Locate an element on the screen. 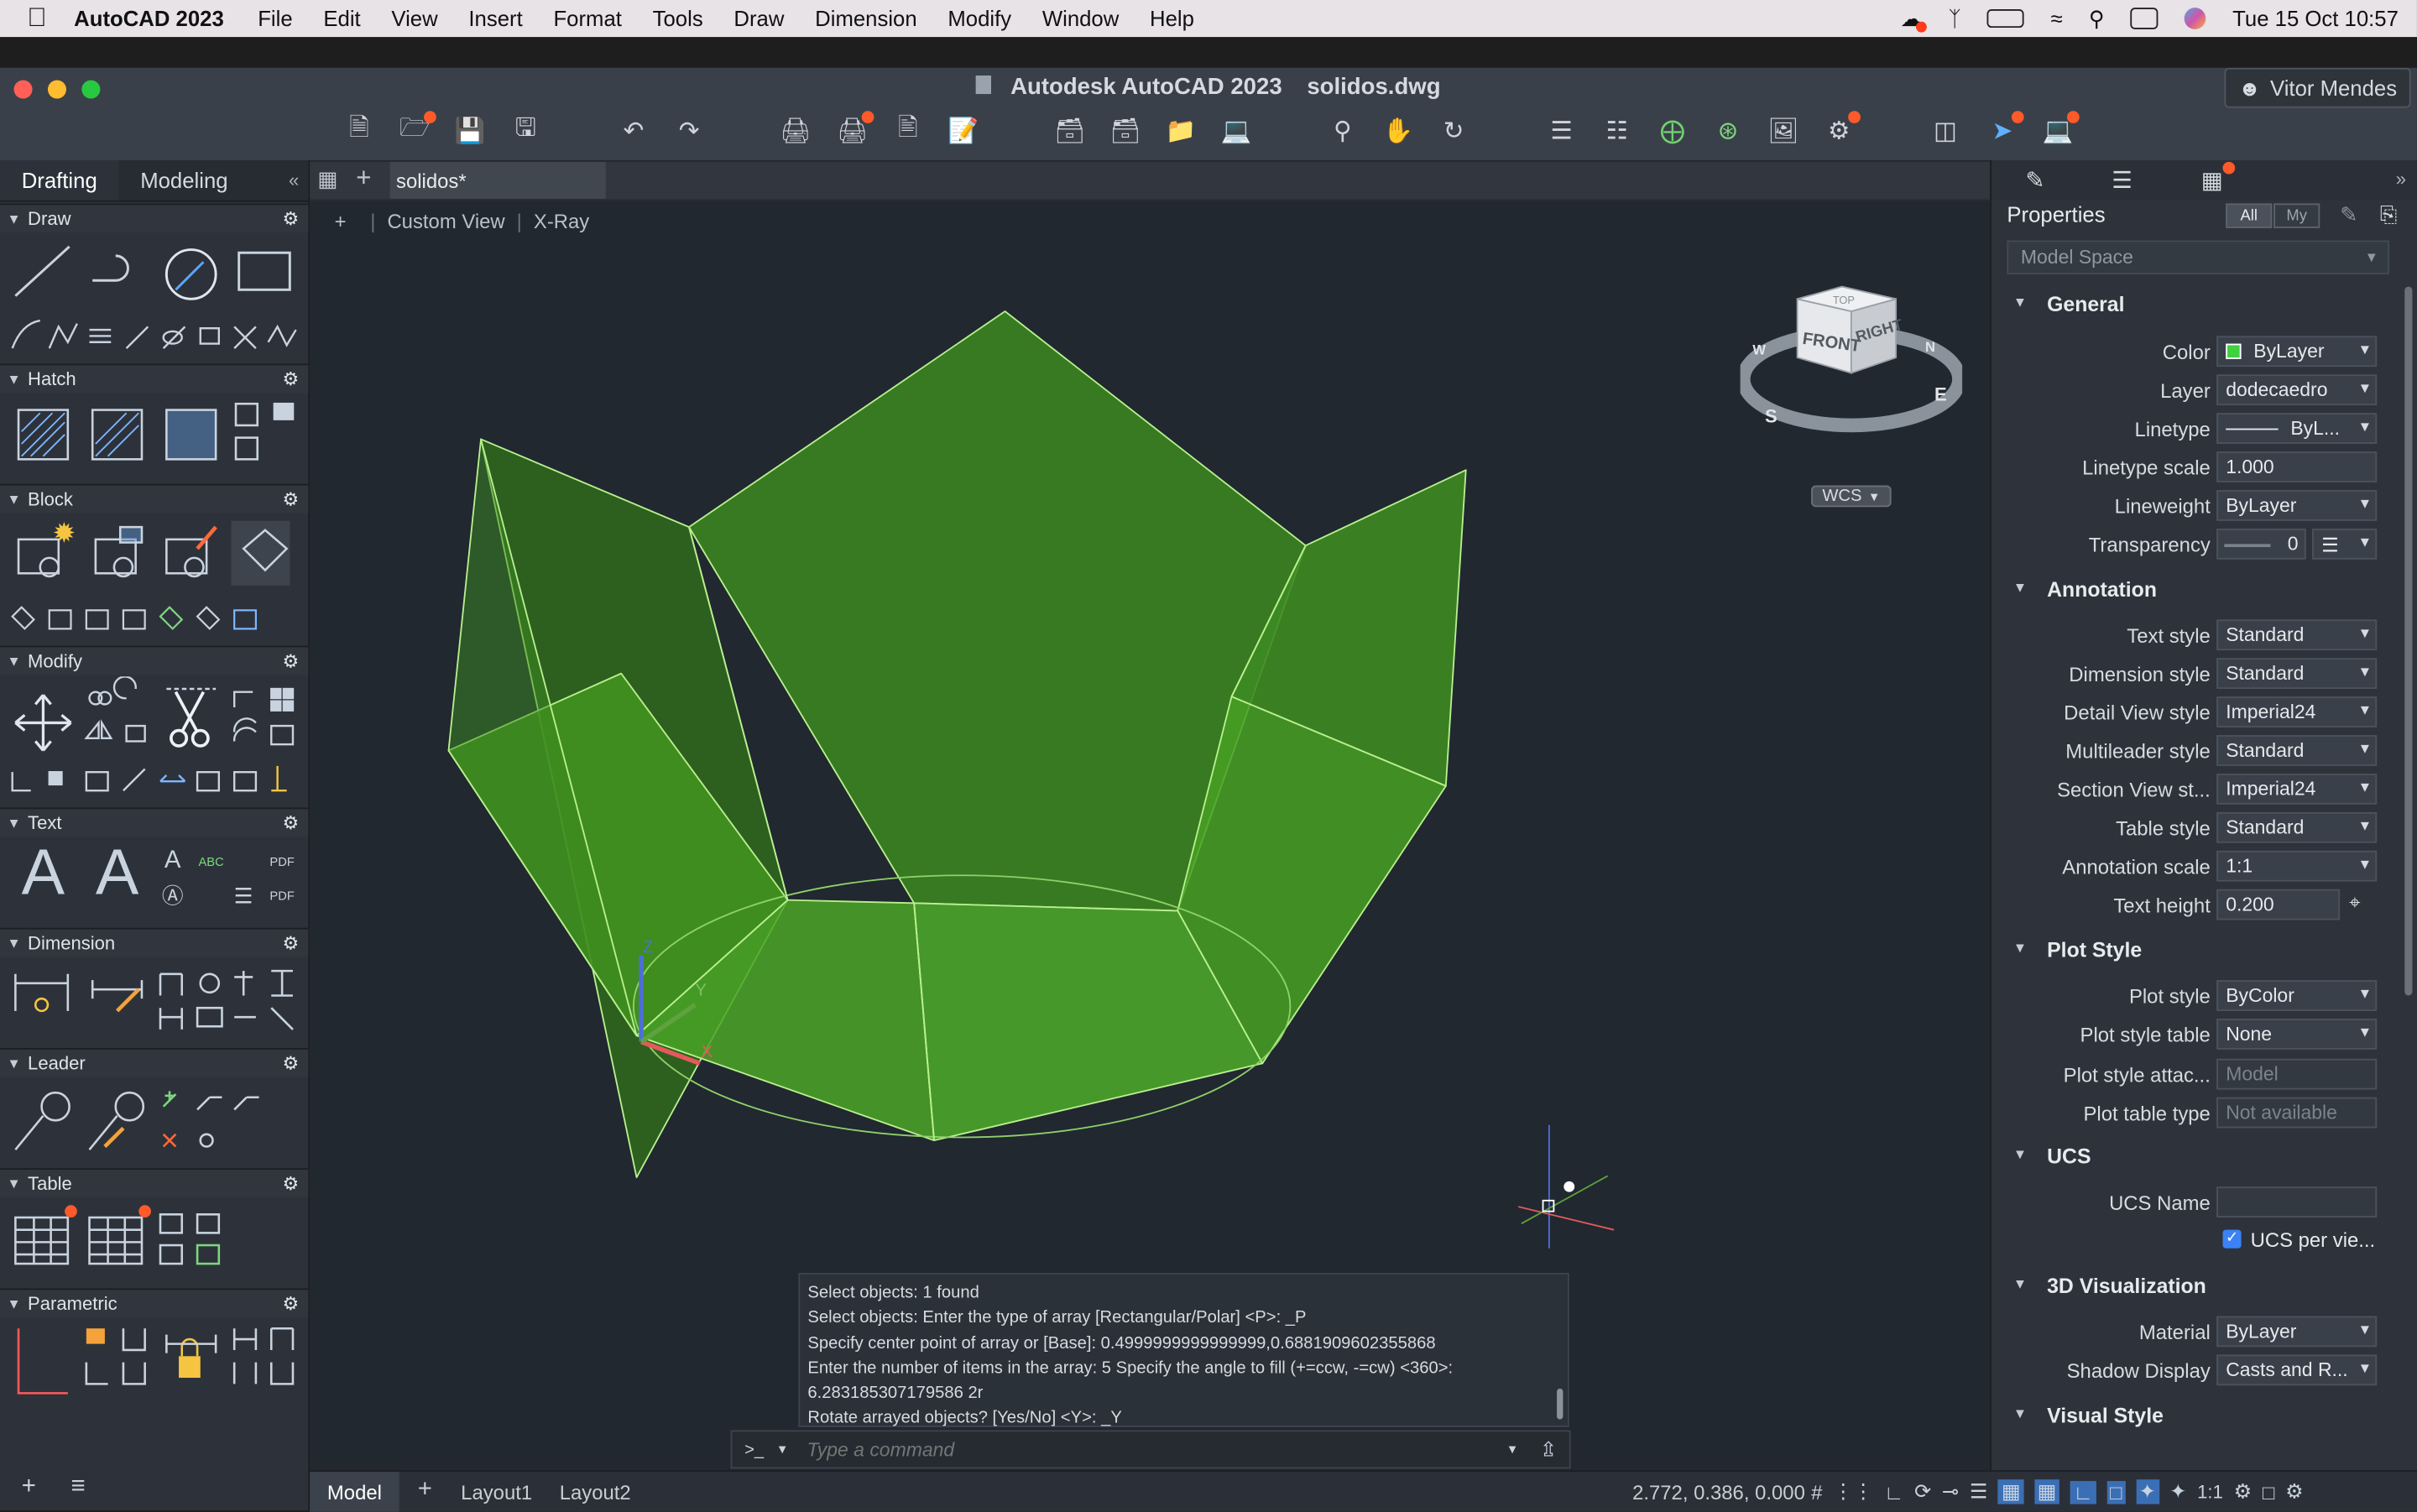  annotation-visibility-icon: ✦ is located at coordinates (2147, 1492).